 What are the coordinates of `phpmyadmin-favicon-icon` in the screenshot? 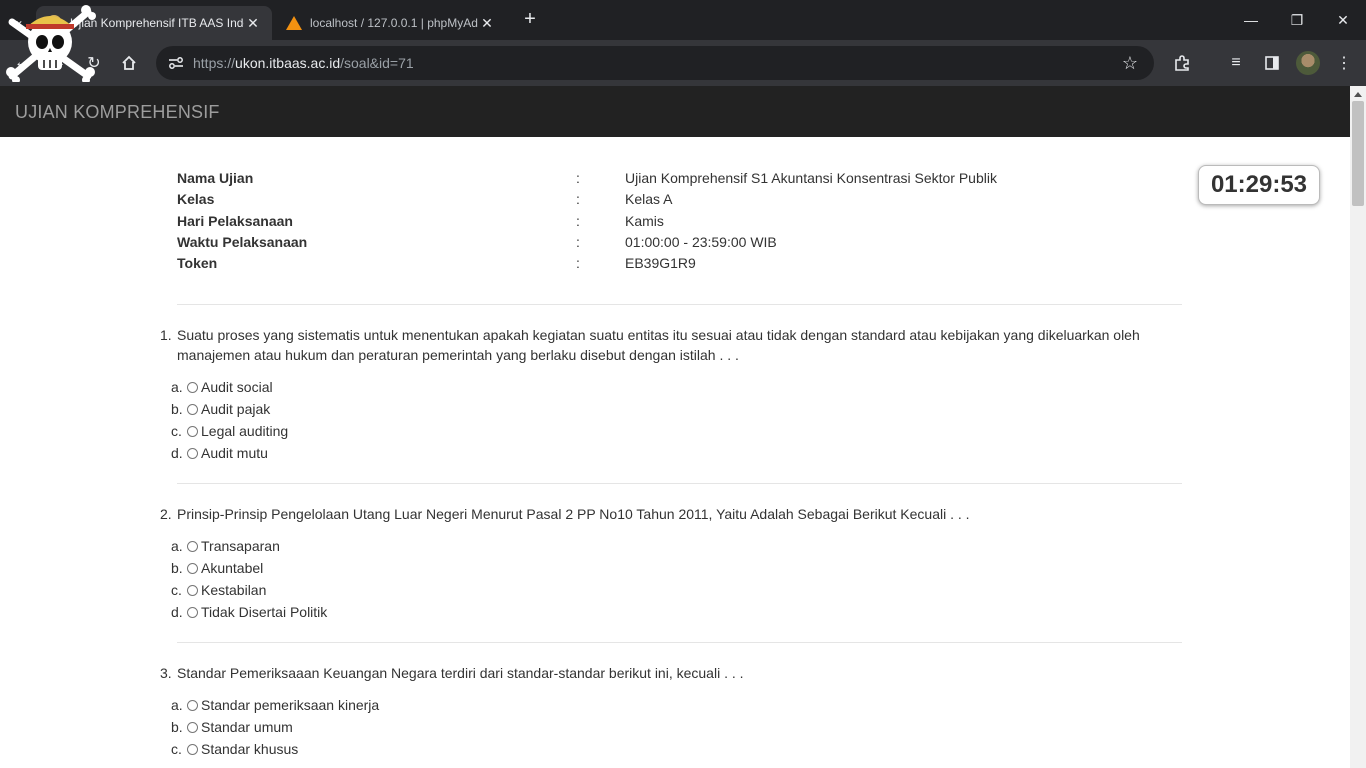 It's located at (294, 23).